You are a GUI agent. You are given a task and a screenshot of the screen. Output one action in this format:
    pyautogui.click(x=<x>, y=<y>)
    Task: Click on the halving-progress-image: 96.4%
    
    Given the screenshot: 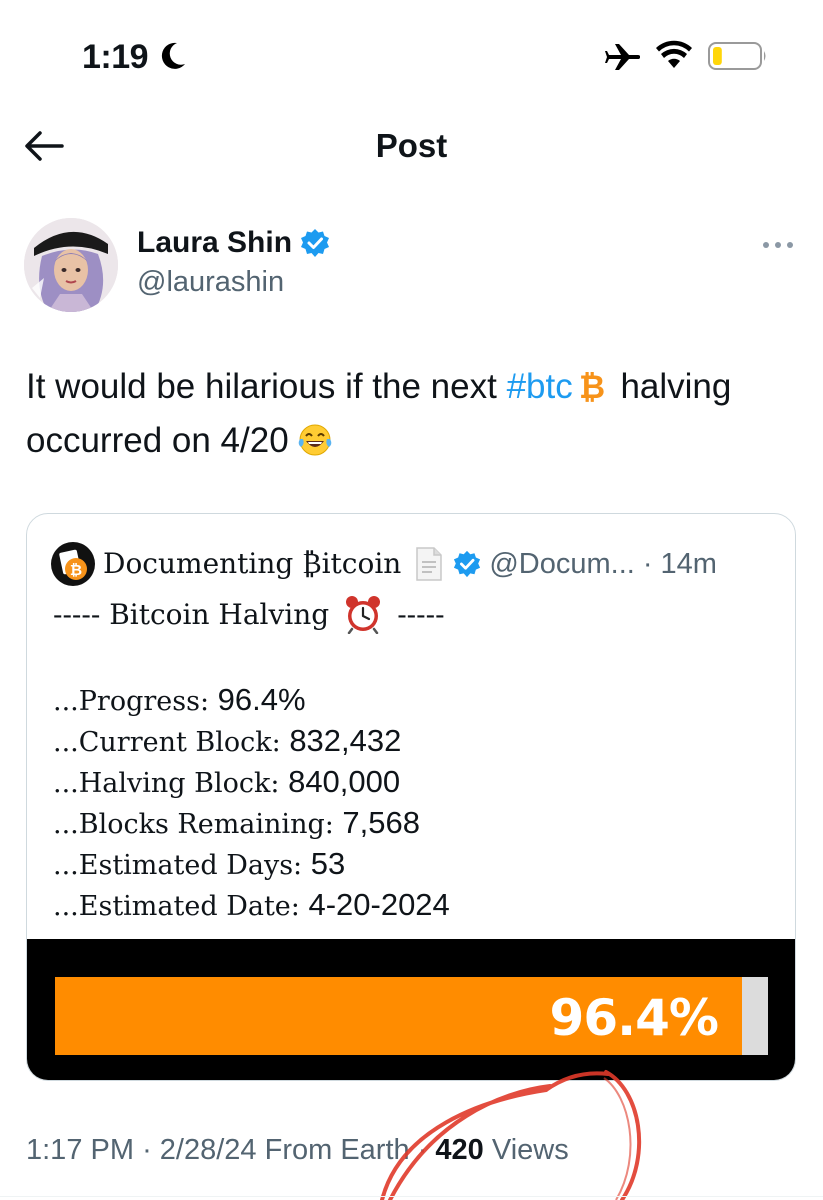 What is the action you would take?
    pyautogui.click(x=411, y=1009)
    